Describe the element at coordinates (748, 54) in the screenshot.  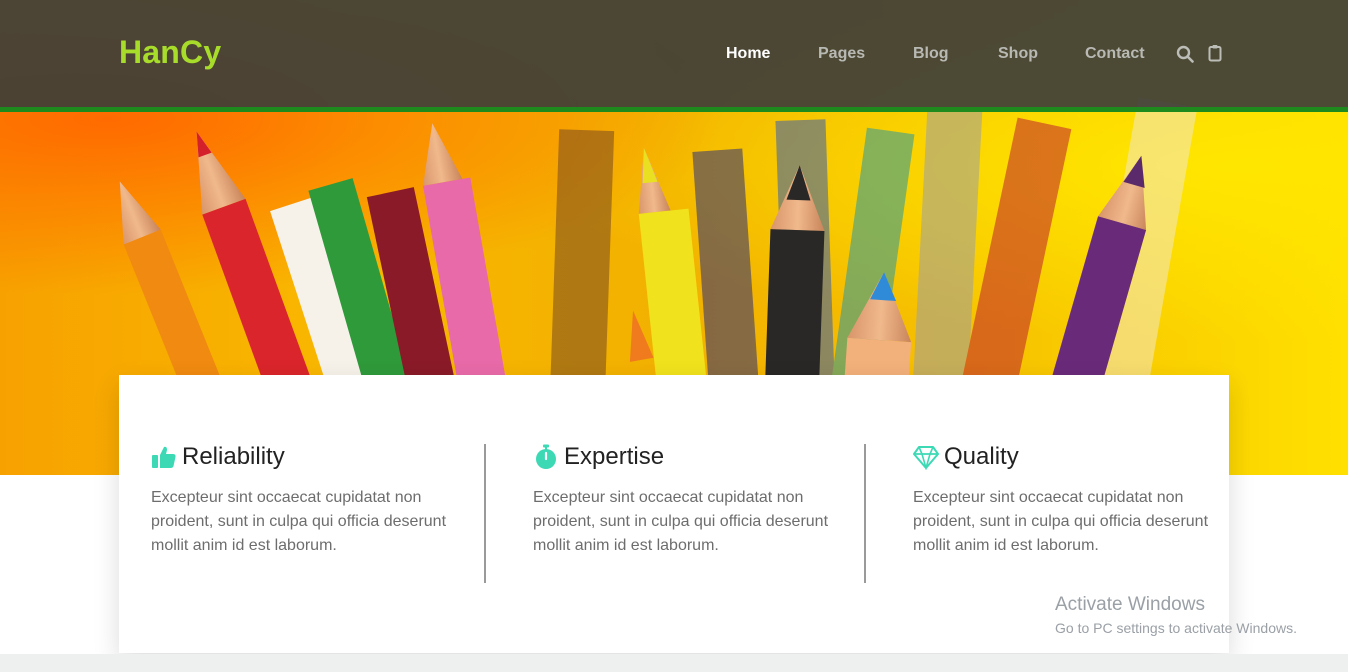
I see `nav-home: Home` at that location.